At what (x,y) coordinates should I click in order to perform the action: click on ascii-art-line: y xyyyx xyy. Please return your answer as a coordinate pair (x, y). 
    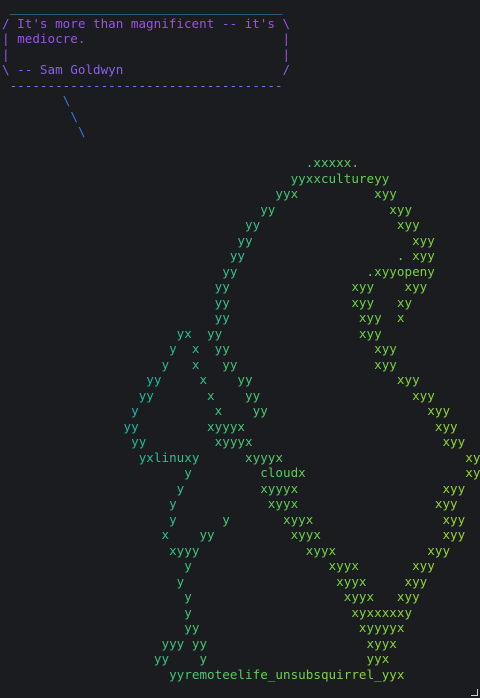
    Looking at the image, I should click on (321, 488).